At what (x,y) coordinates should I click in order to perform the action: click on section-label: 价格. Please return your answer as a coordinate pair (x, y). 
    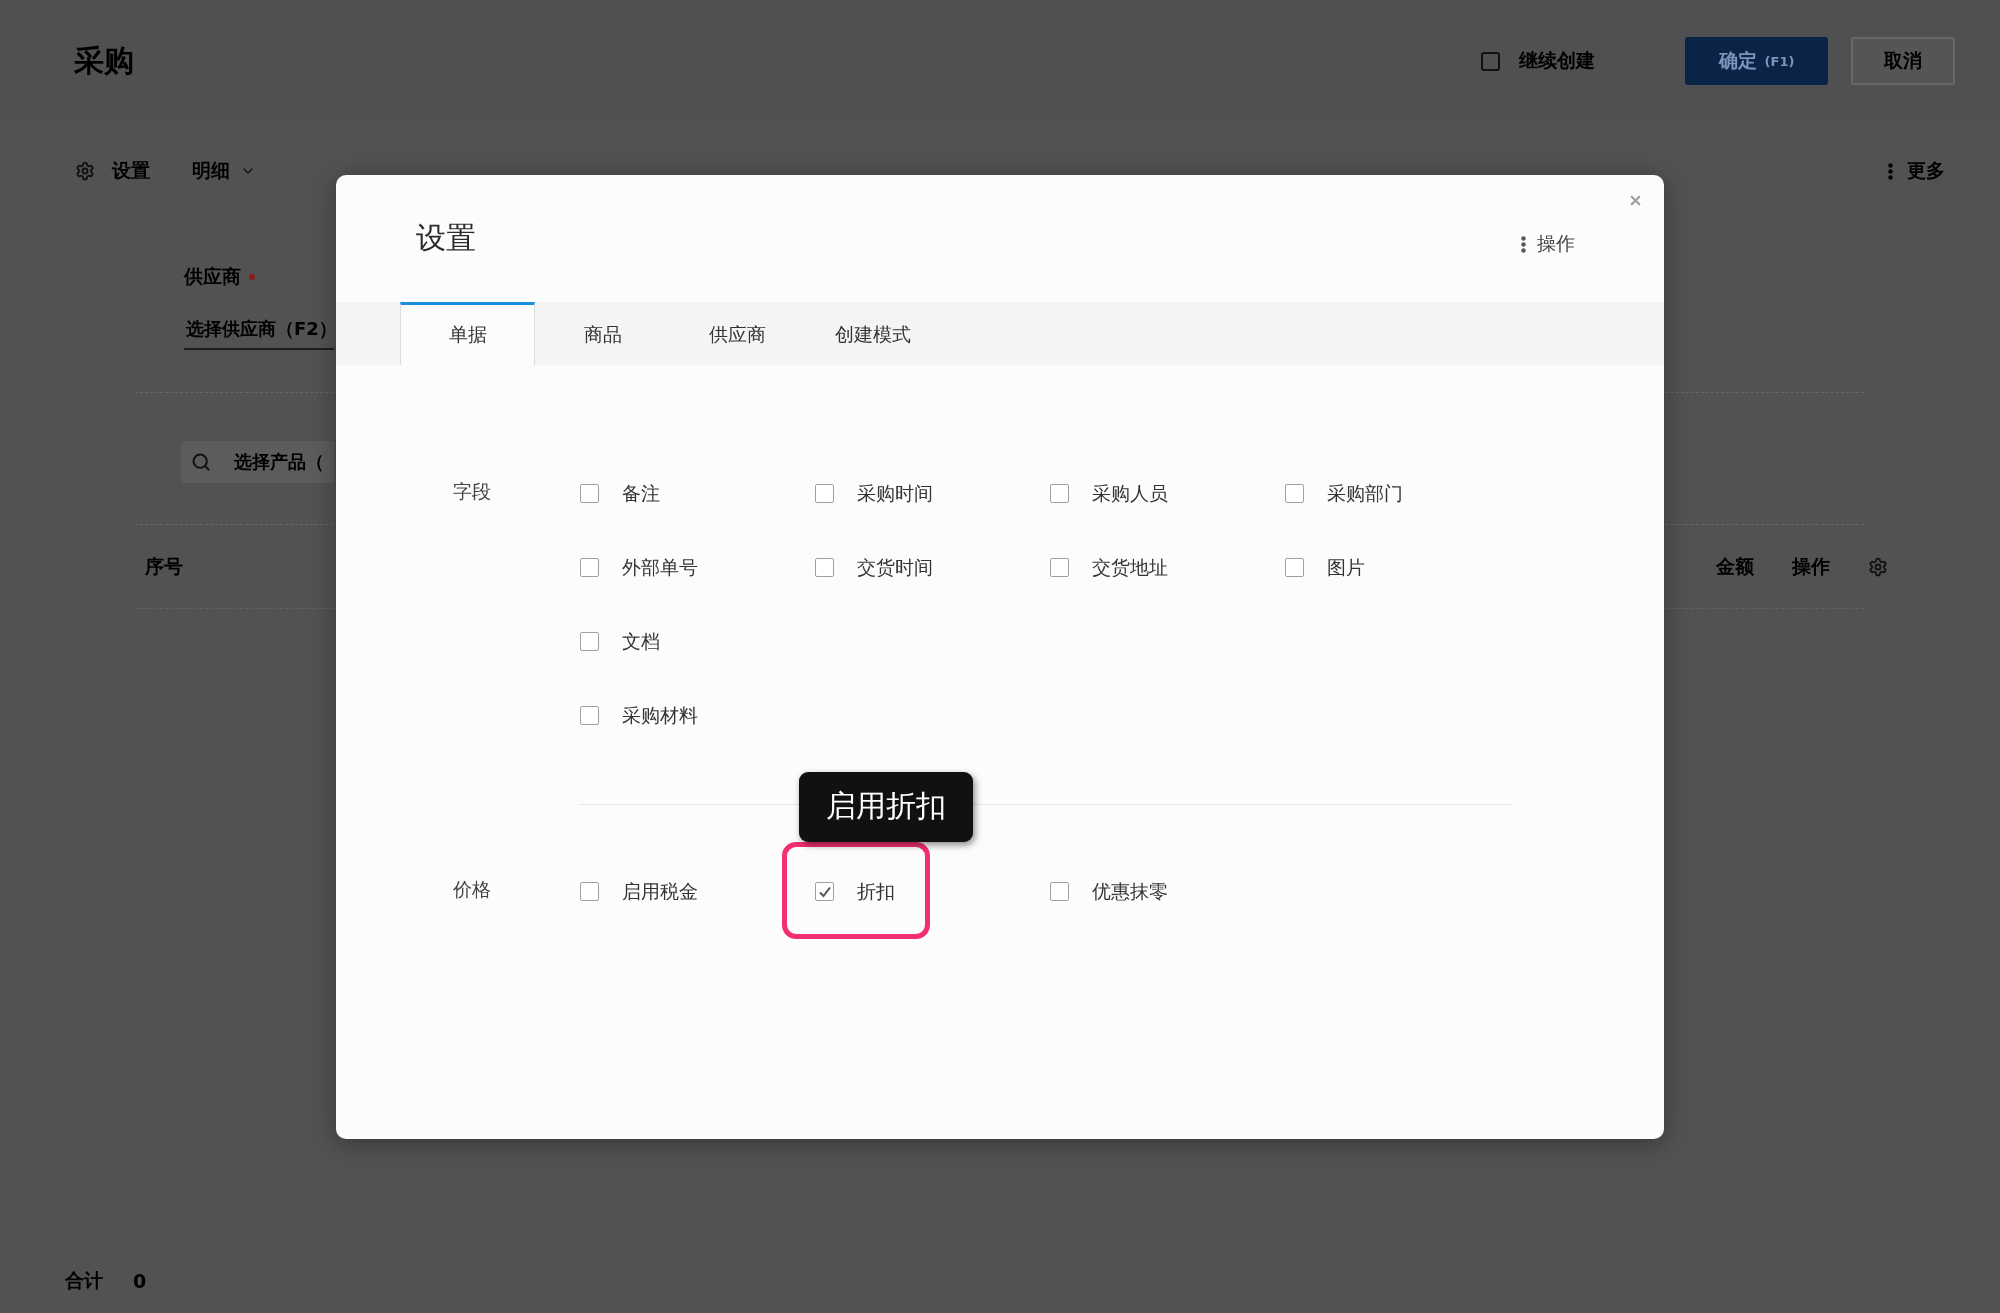
    Looking at the image, I should click on (472, 889).